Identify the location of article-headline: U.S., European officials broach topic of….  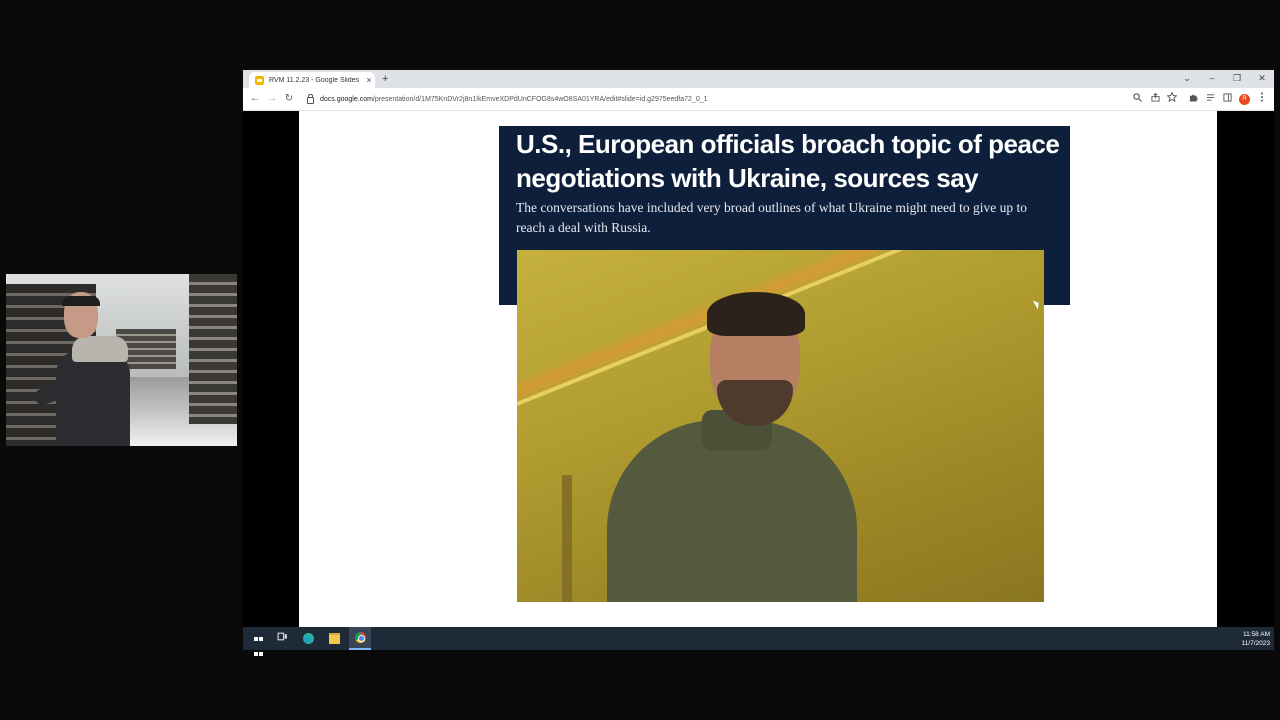
(788, 161).